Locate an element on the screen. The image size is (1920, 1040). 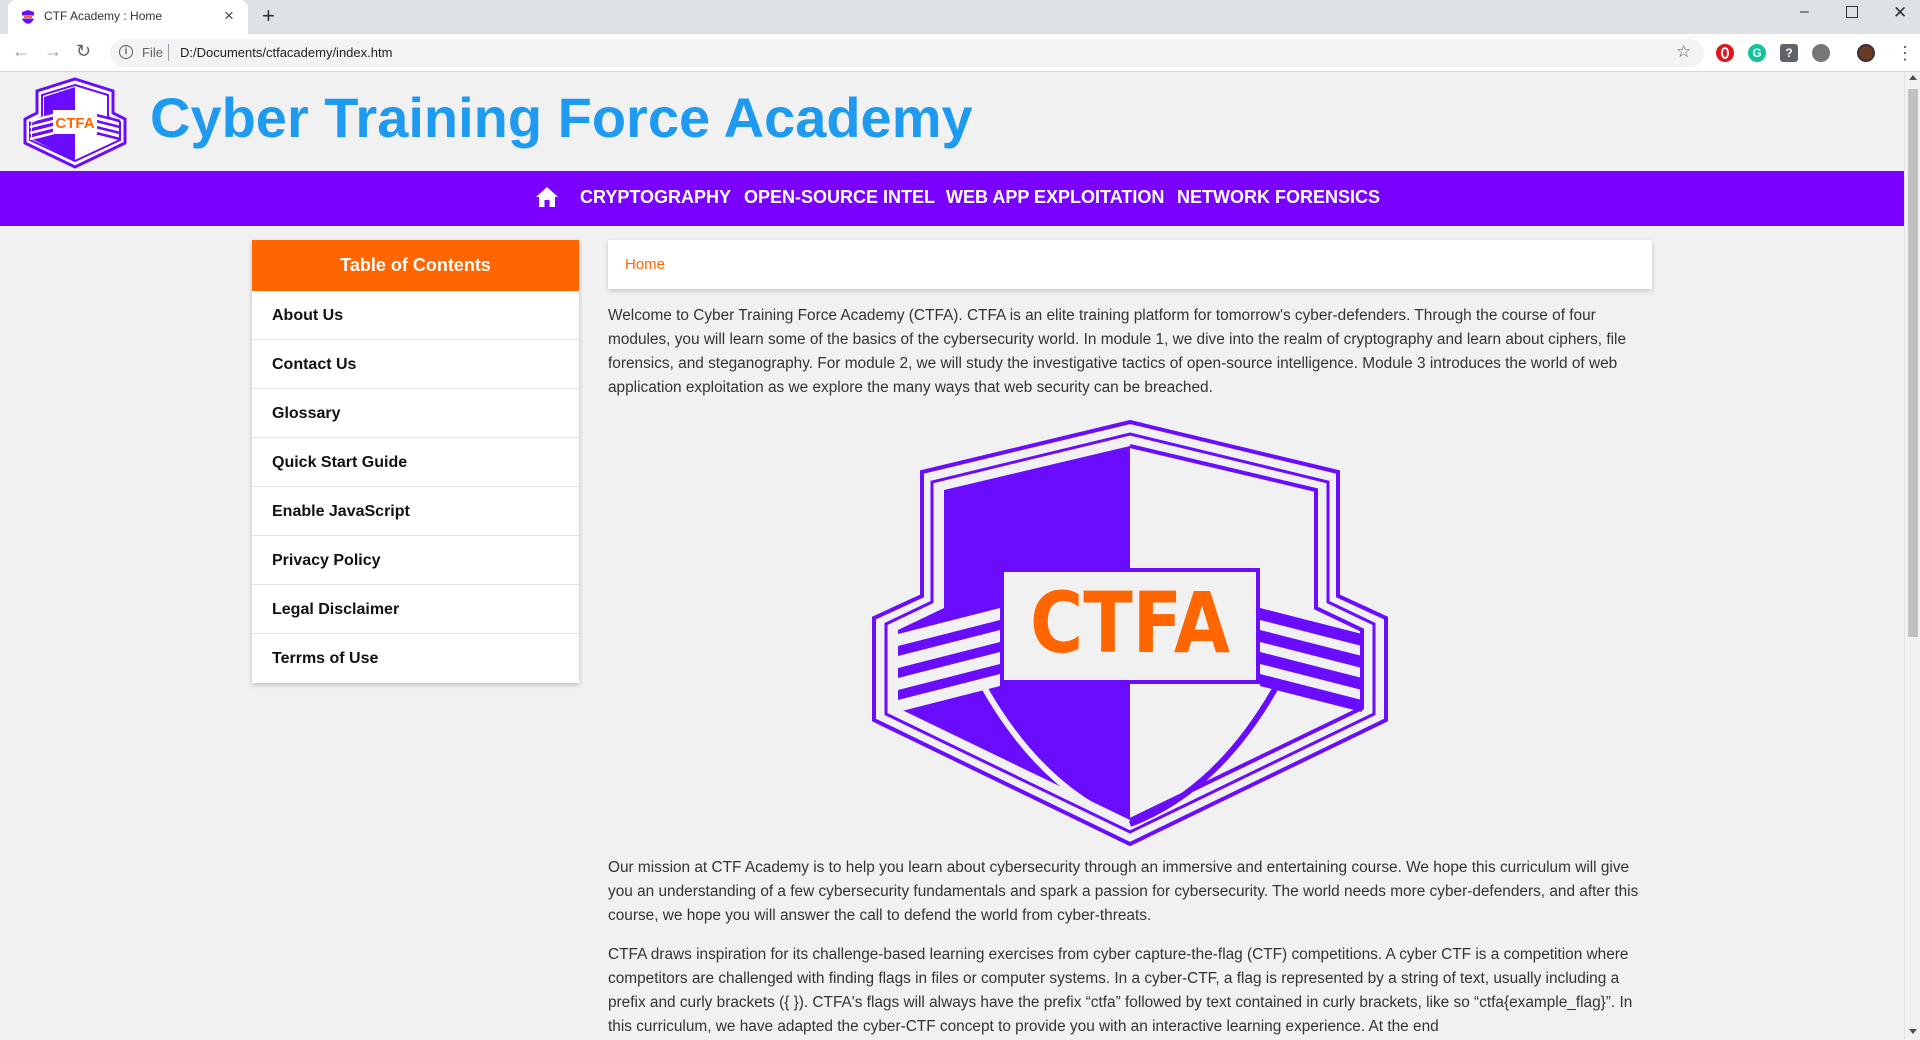
home-icon is located at coordinates (547, 197).